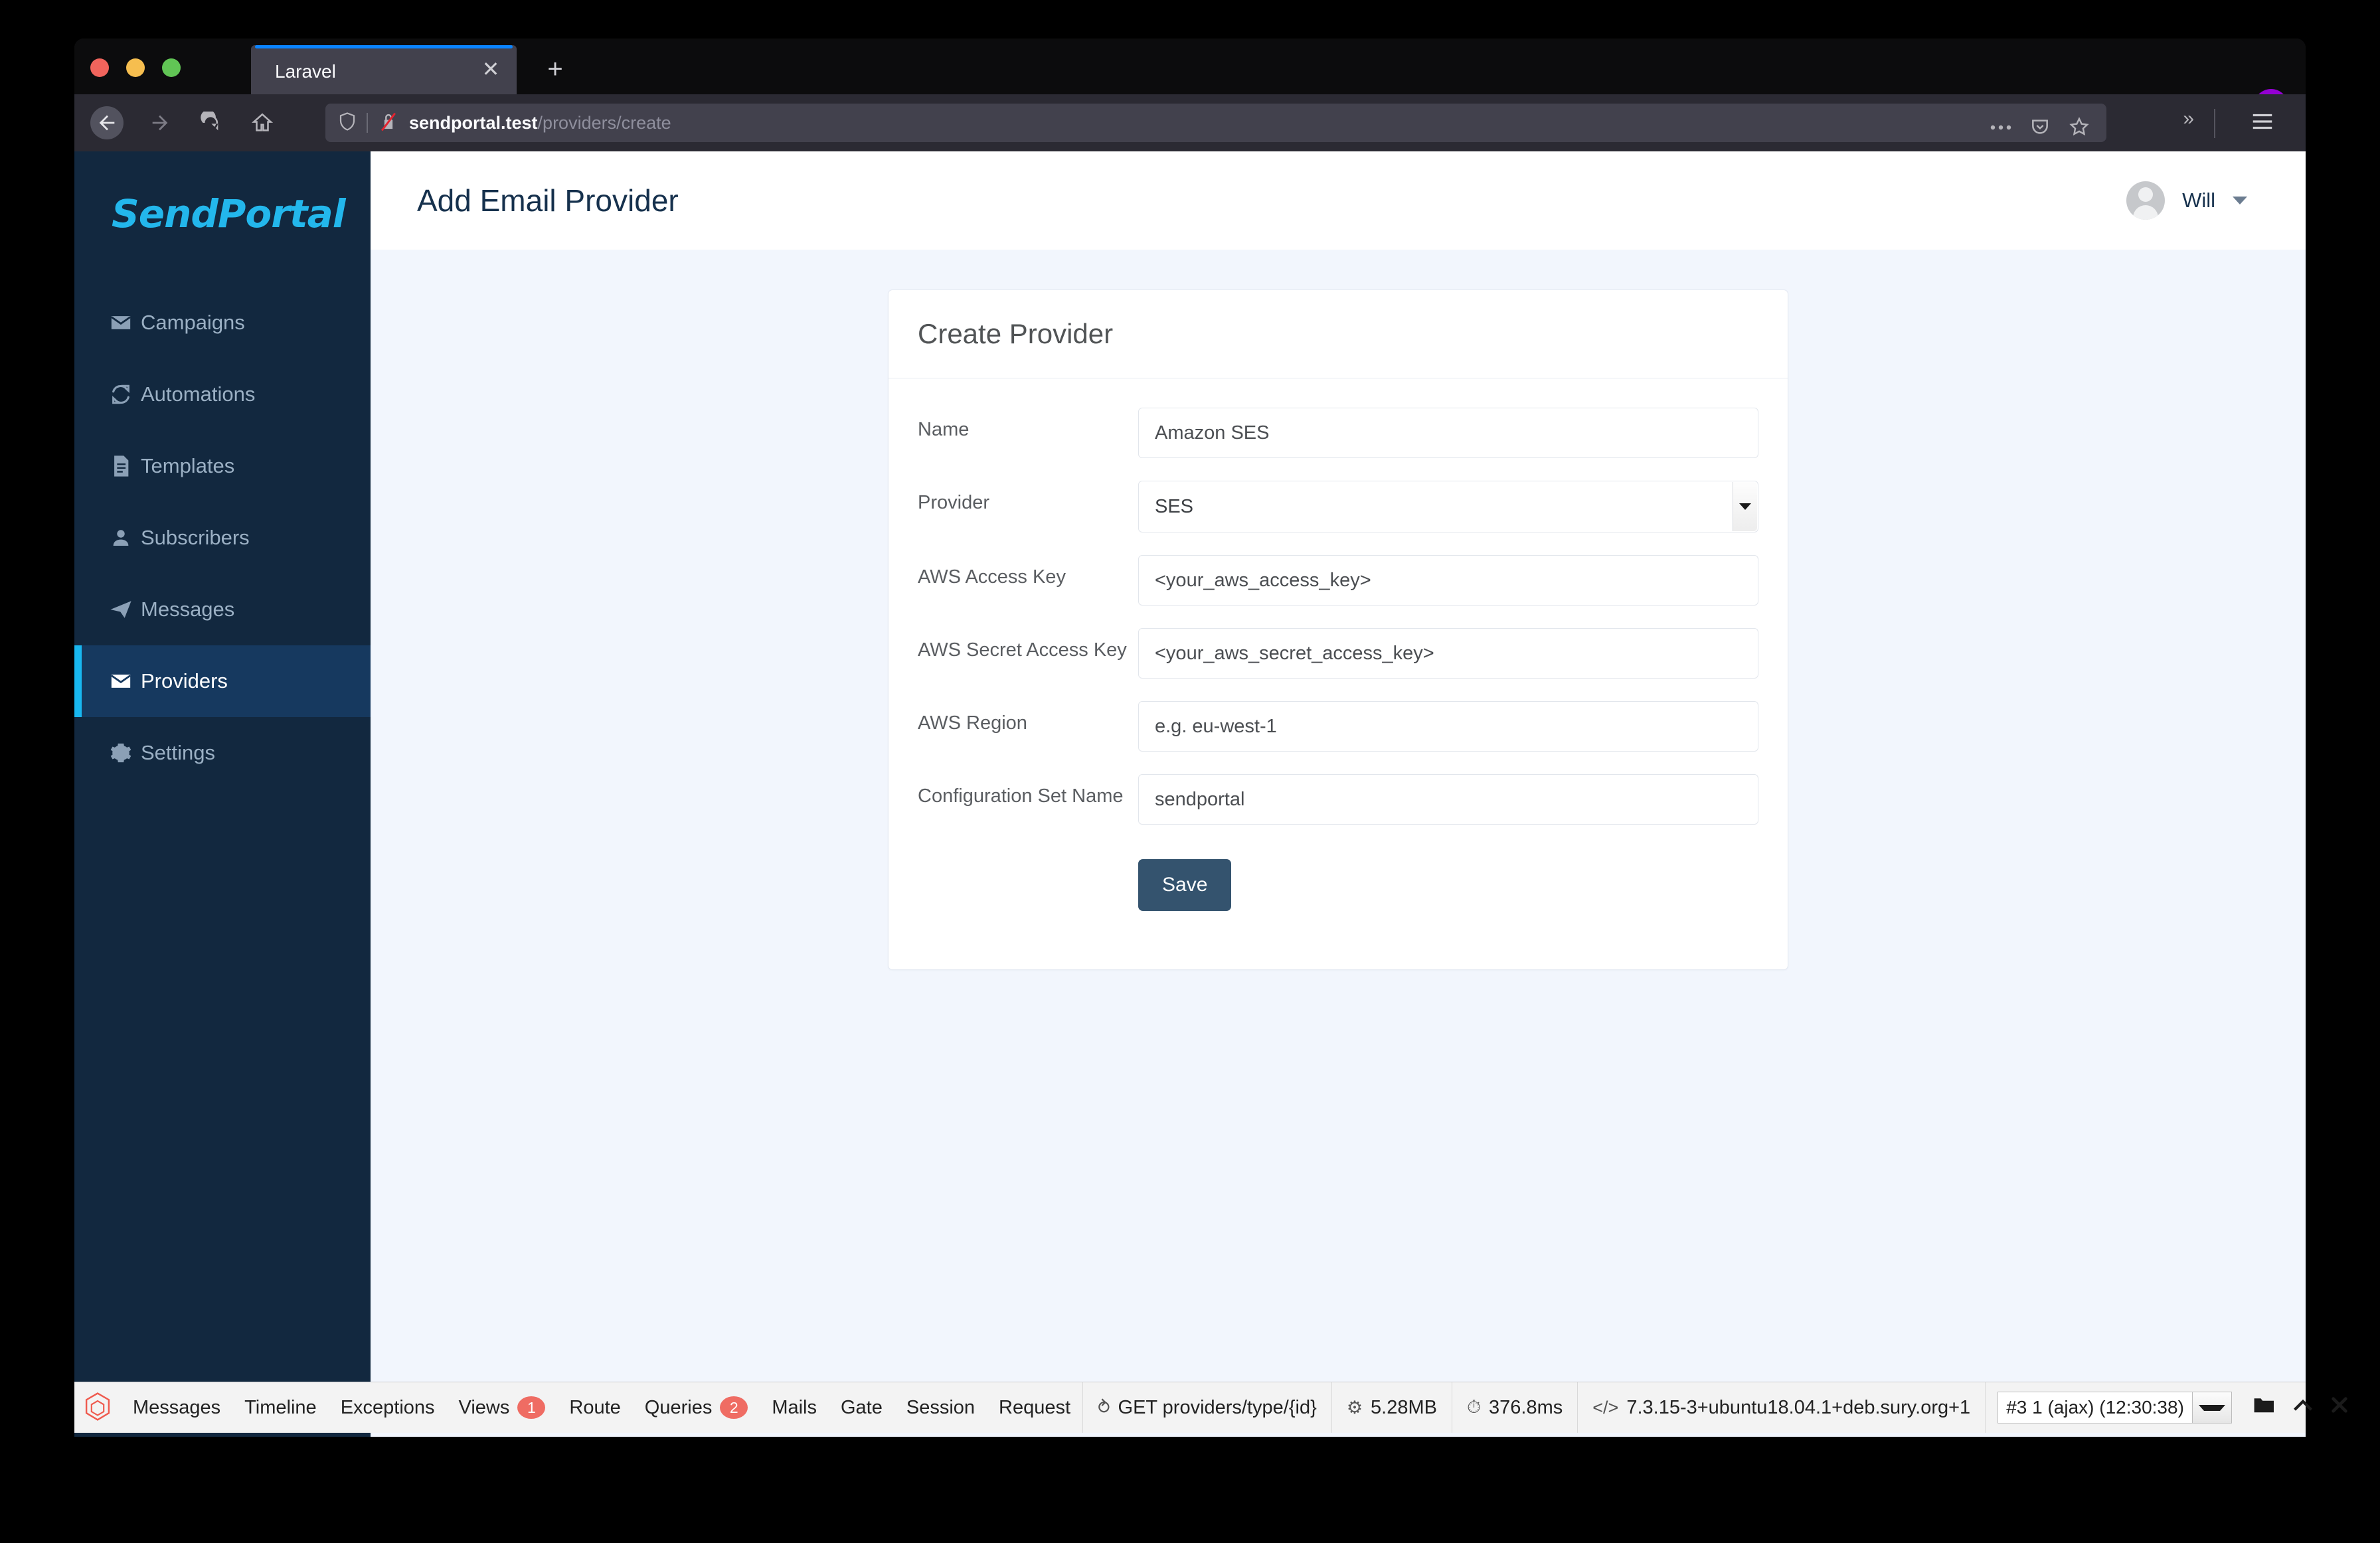 The image size is (2380, 1543). I want to click on debugbar-tab-mails: Mails, so click(794, 1408).